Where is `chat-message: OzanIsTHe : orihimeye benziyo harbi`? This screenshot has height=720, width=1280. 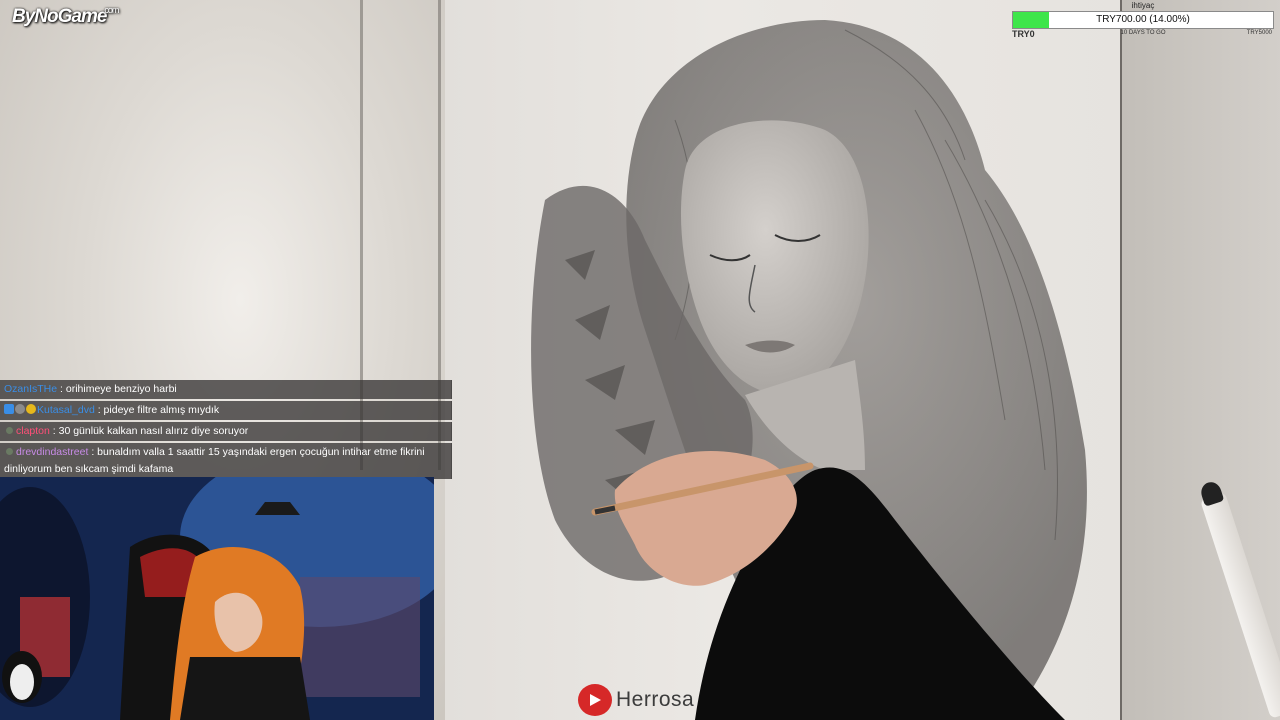
chat-message: OzanIsTHe : orihimeye benziyo harbi is located at coordinates (226, 389).